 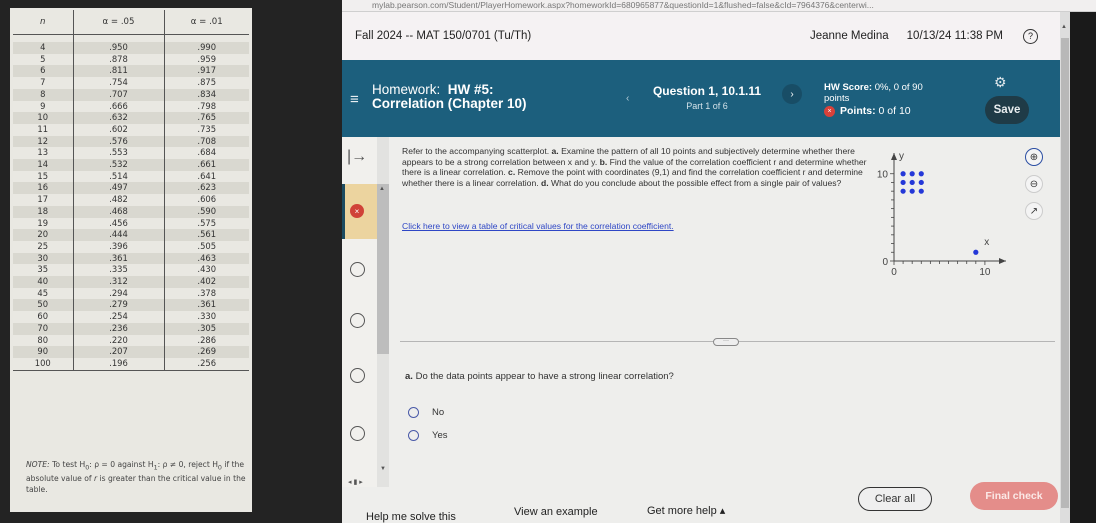 What do you see at coordinates (207, 269) in the screenshot?
I see `cell-alpha-01: .430` at bounding box center [207, 269].